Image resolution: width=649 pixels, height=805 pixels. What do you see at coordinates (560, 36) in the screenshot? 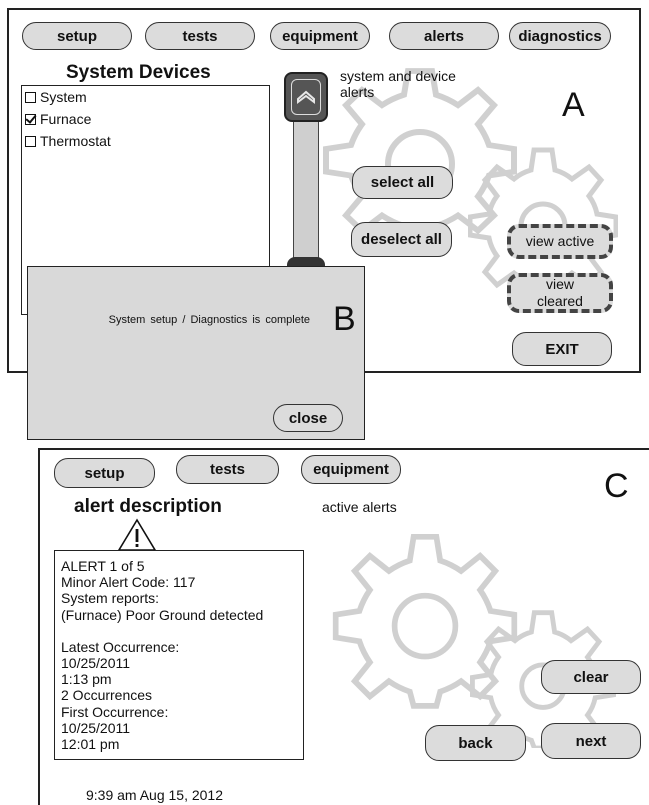
I see `tab-diagnostics: diagnostics` at bounding box center [560, 36].